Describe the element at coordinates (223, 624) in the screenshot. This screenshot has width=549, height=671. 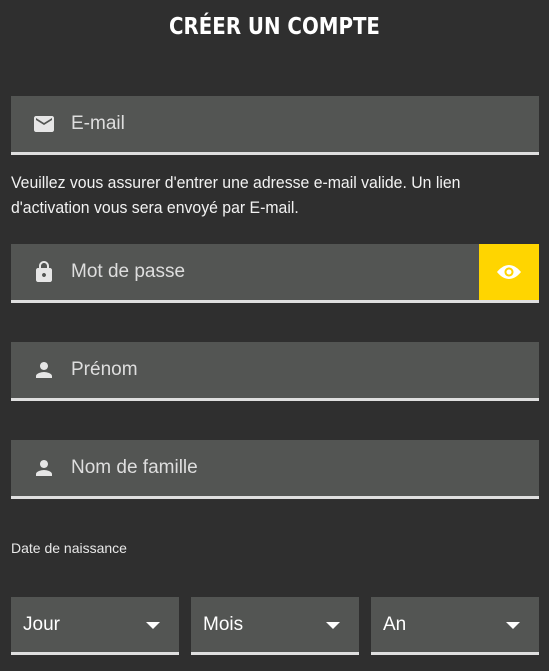
I see `month-select-value: Mois` at that location.